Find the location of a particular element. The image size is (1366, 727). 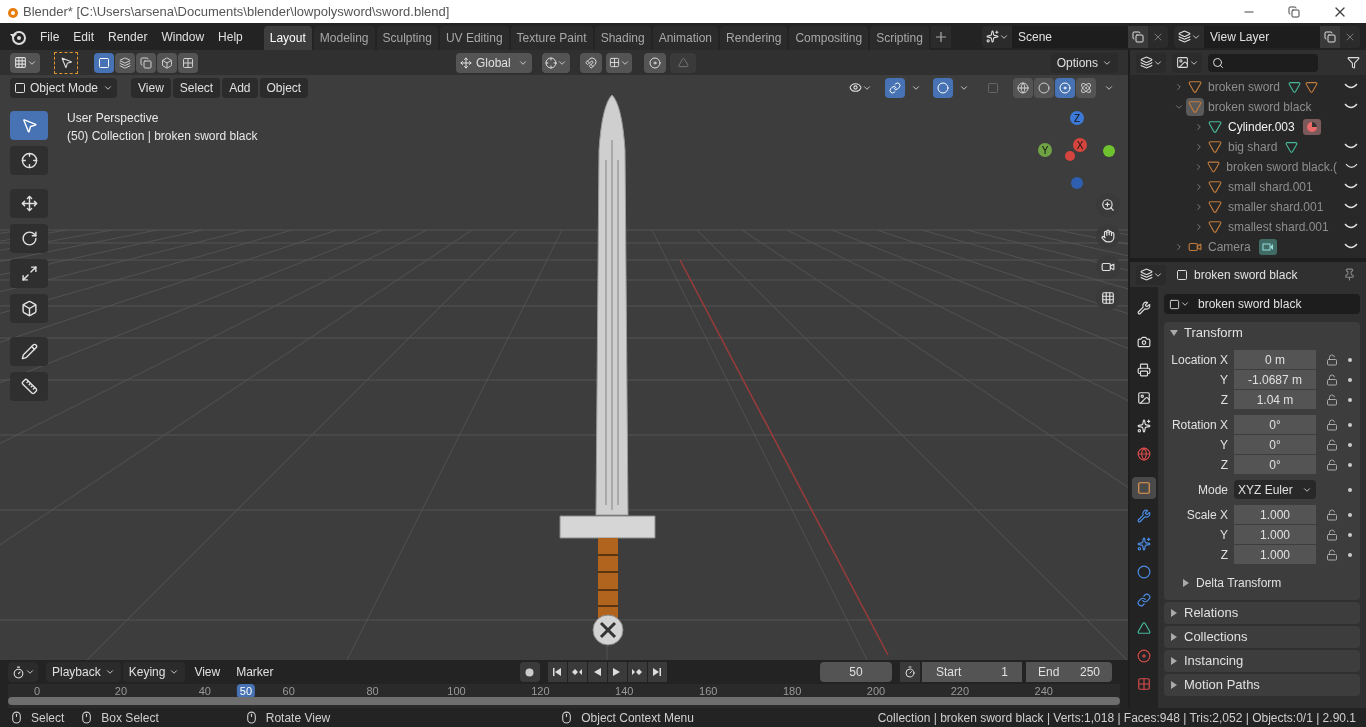

mode-dropdown: Object Mode is located at coordinates (63, 87).